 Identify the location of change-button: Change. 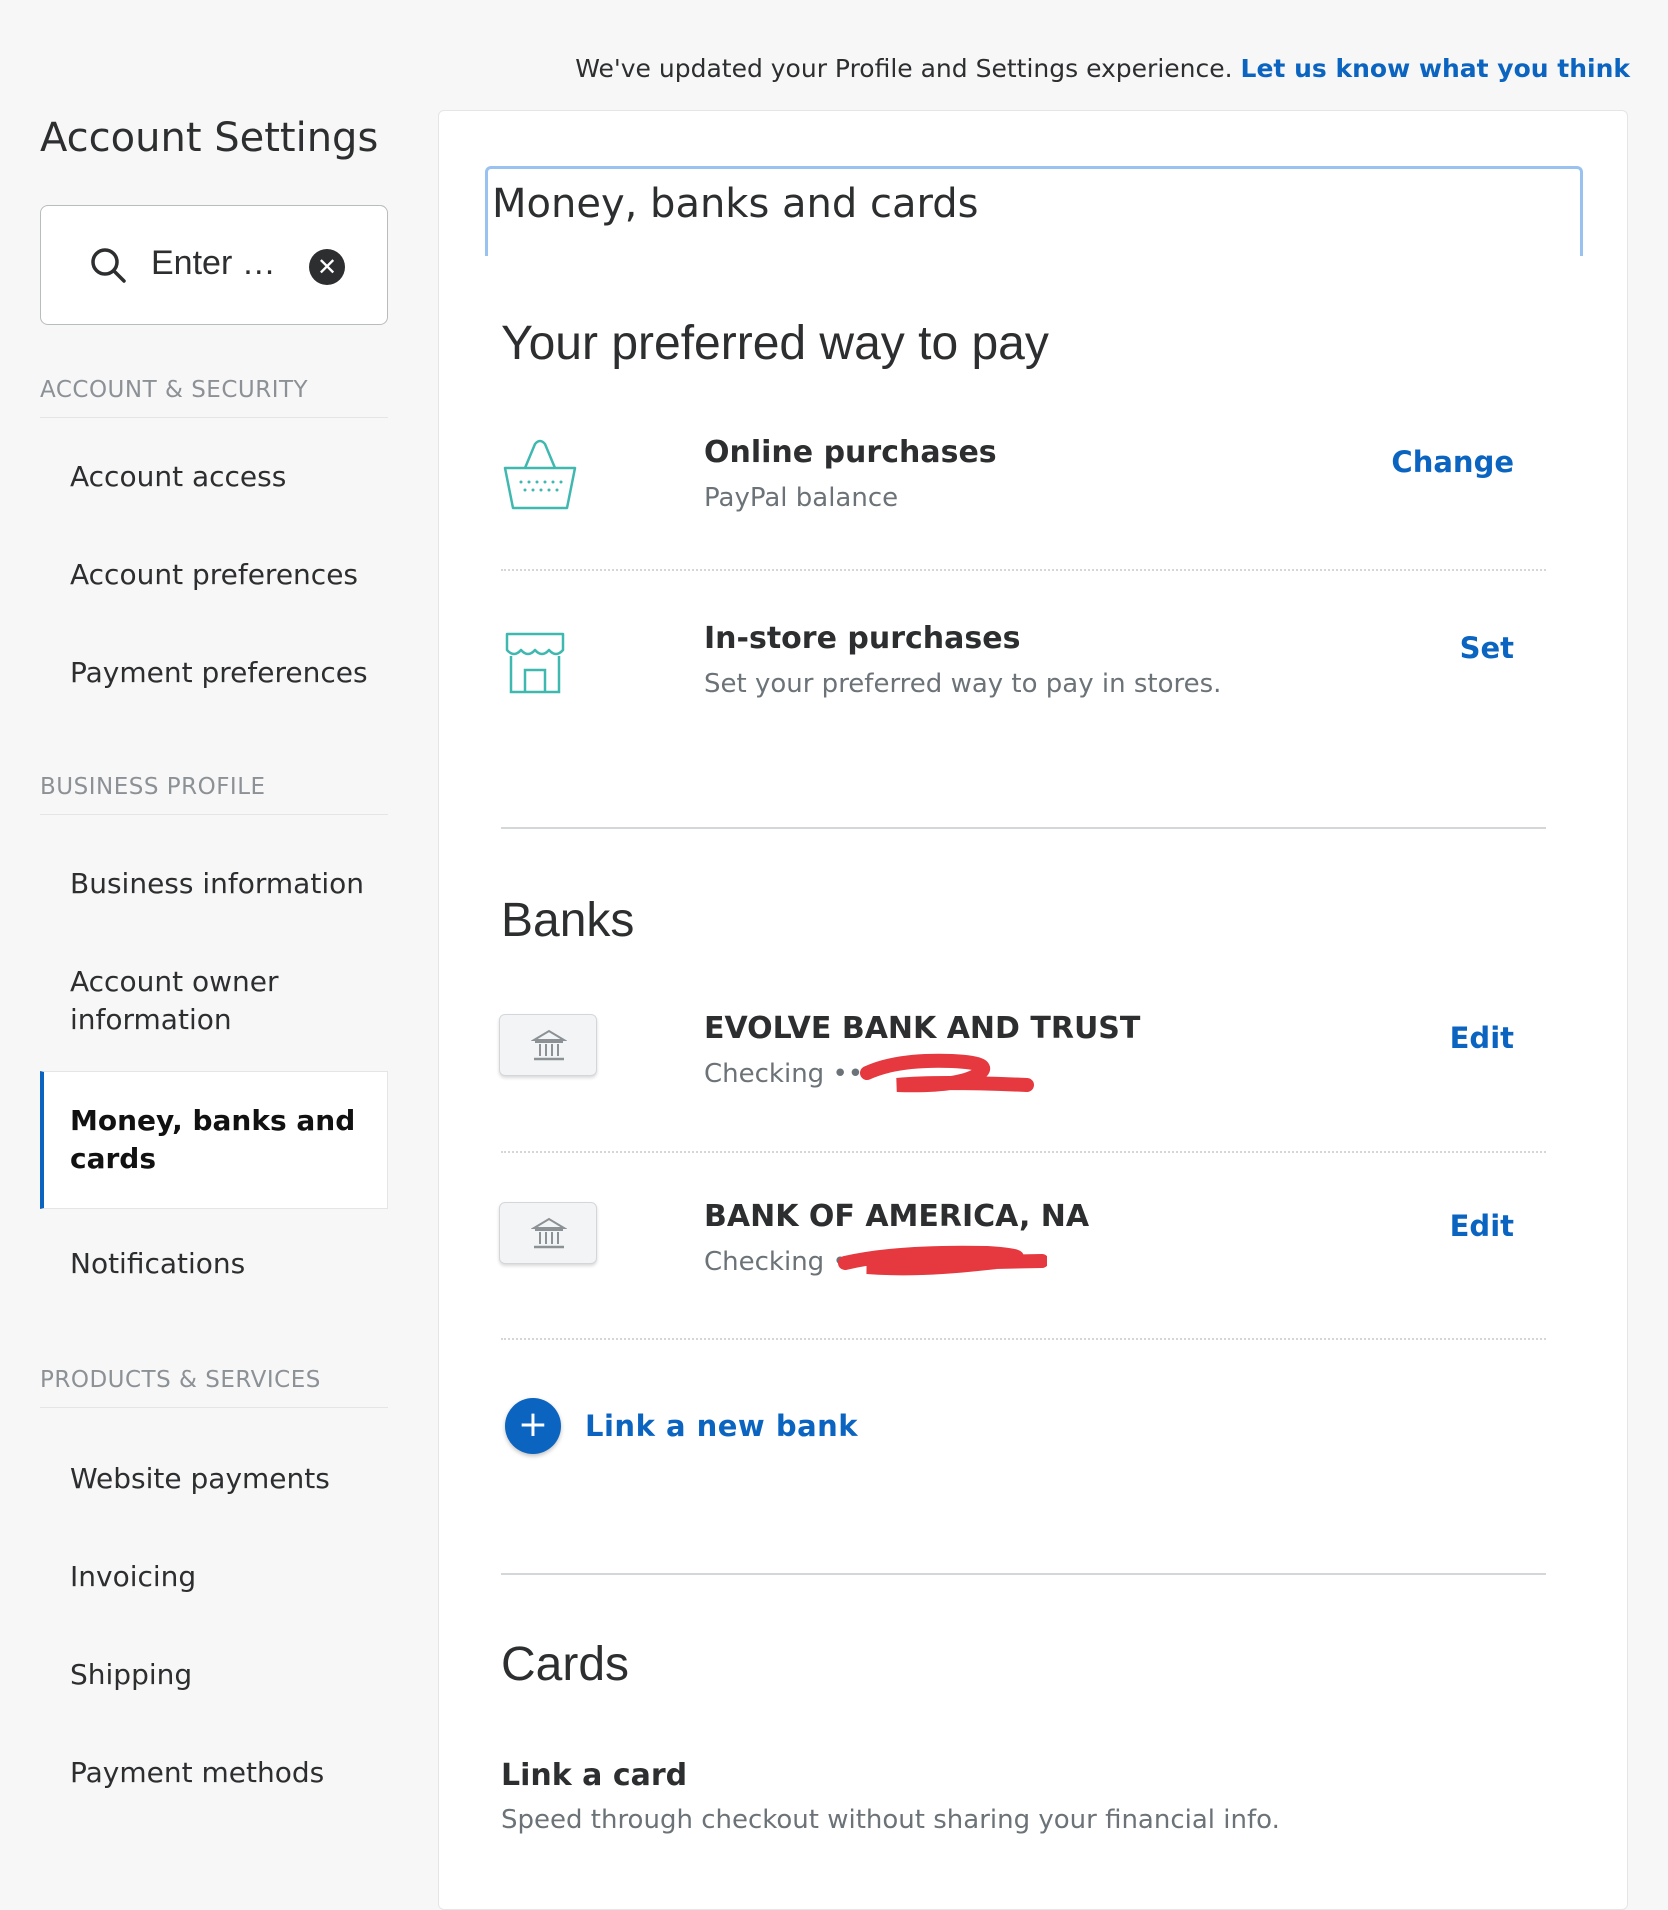
(1452, 462).